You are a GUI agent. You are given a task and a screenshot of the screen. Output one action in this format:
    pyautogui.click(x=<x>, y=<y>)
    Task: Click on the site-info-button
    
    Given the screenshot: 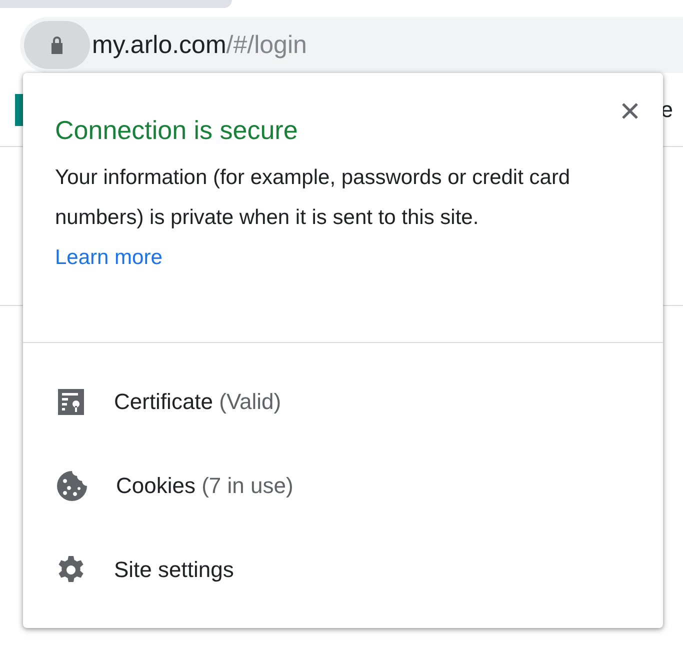 What is the action you would take?
    pyautogui.click(x=57, y=45)
    